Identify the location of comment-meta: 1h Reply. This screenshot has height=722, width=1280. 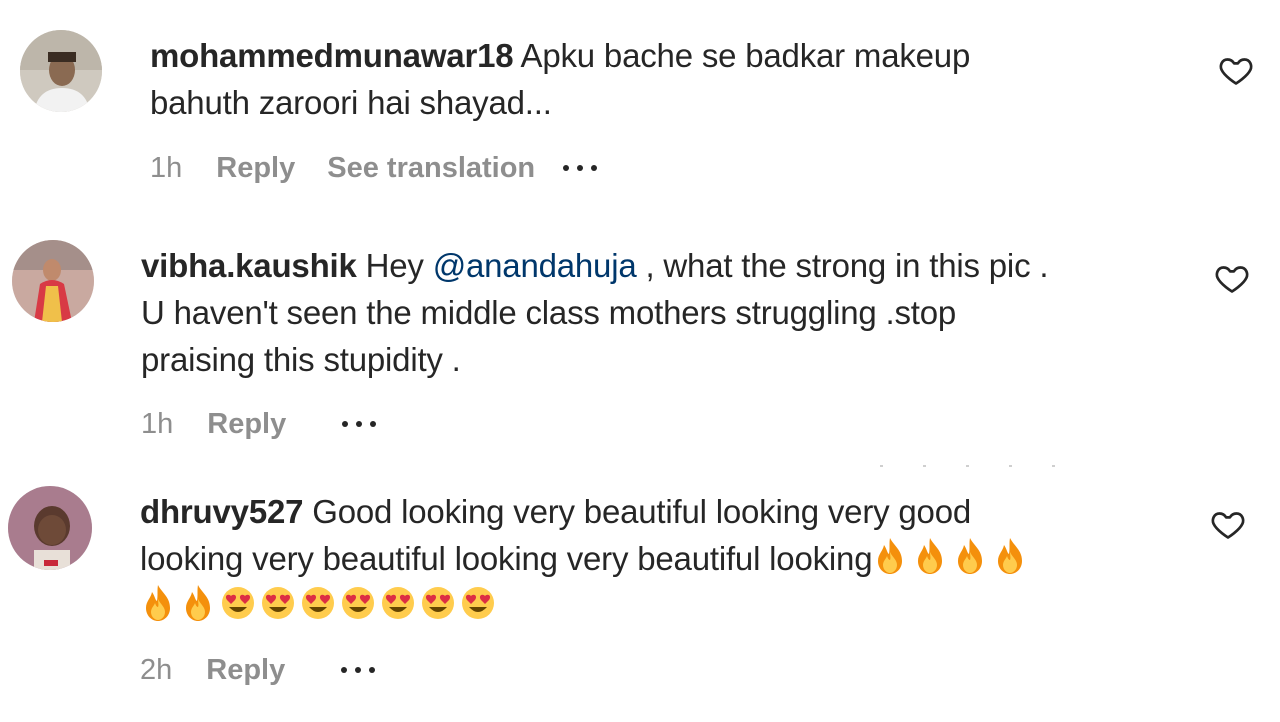
(259, 424).